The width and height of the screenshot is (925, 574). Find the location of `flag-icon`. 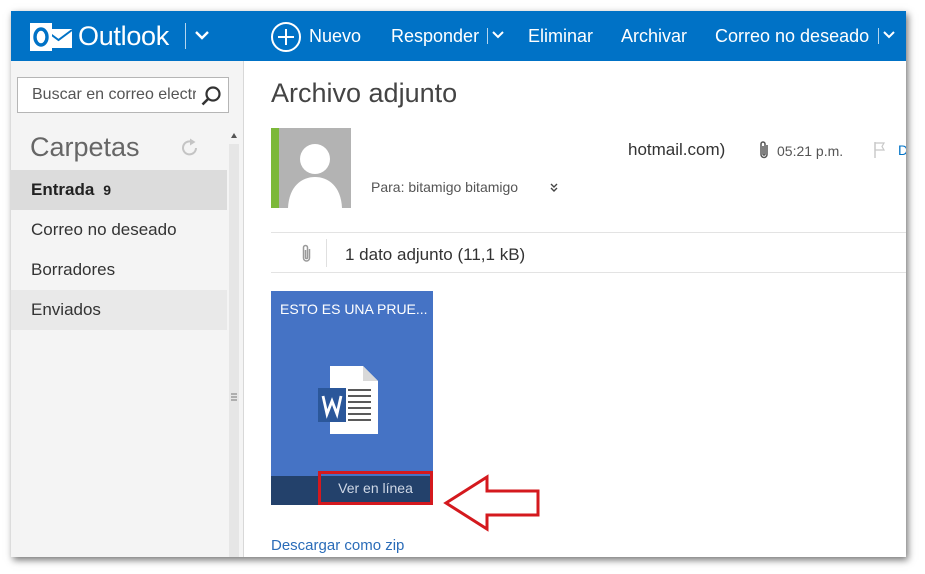

flag-icon is located at coordinates (880, 150).